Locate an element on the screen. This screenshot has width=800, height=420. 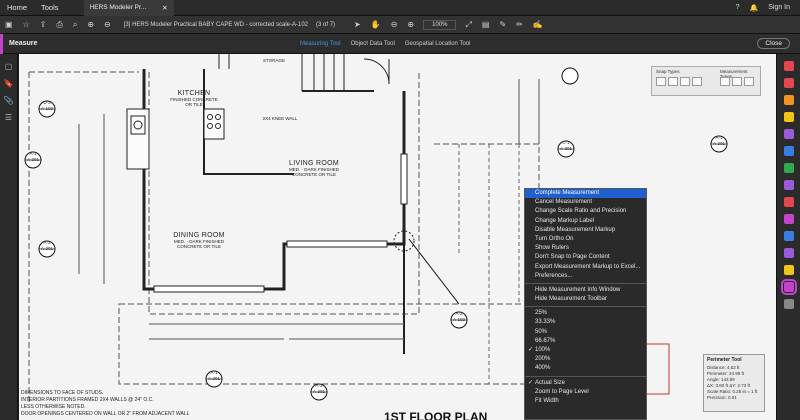
prepare-form-icon is located at coordinates (788, 253).